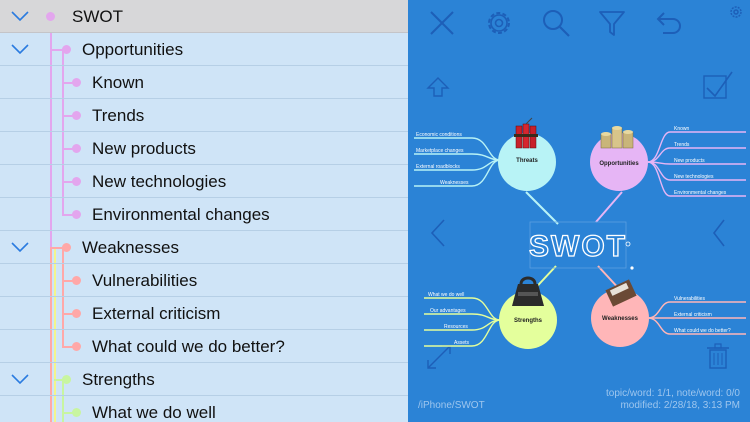 The image size is (750, 422). What do you see at coordinates (702, 331) in the screenshot?
I see `branch-label: What could we do better?` at bounding box center [702, 331].